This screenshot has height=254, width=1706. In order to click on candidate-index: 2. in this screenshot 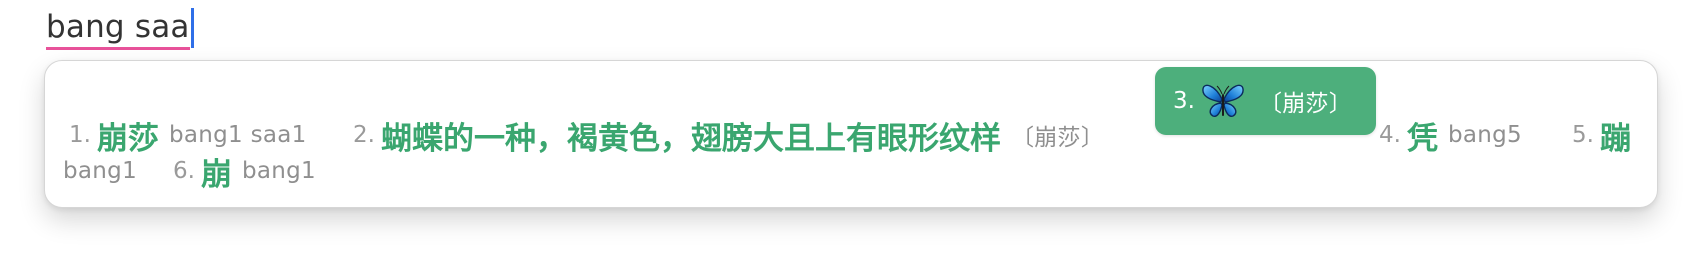, I will do `click(364, 135)`.